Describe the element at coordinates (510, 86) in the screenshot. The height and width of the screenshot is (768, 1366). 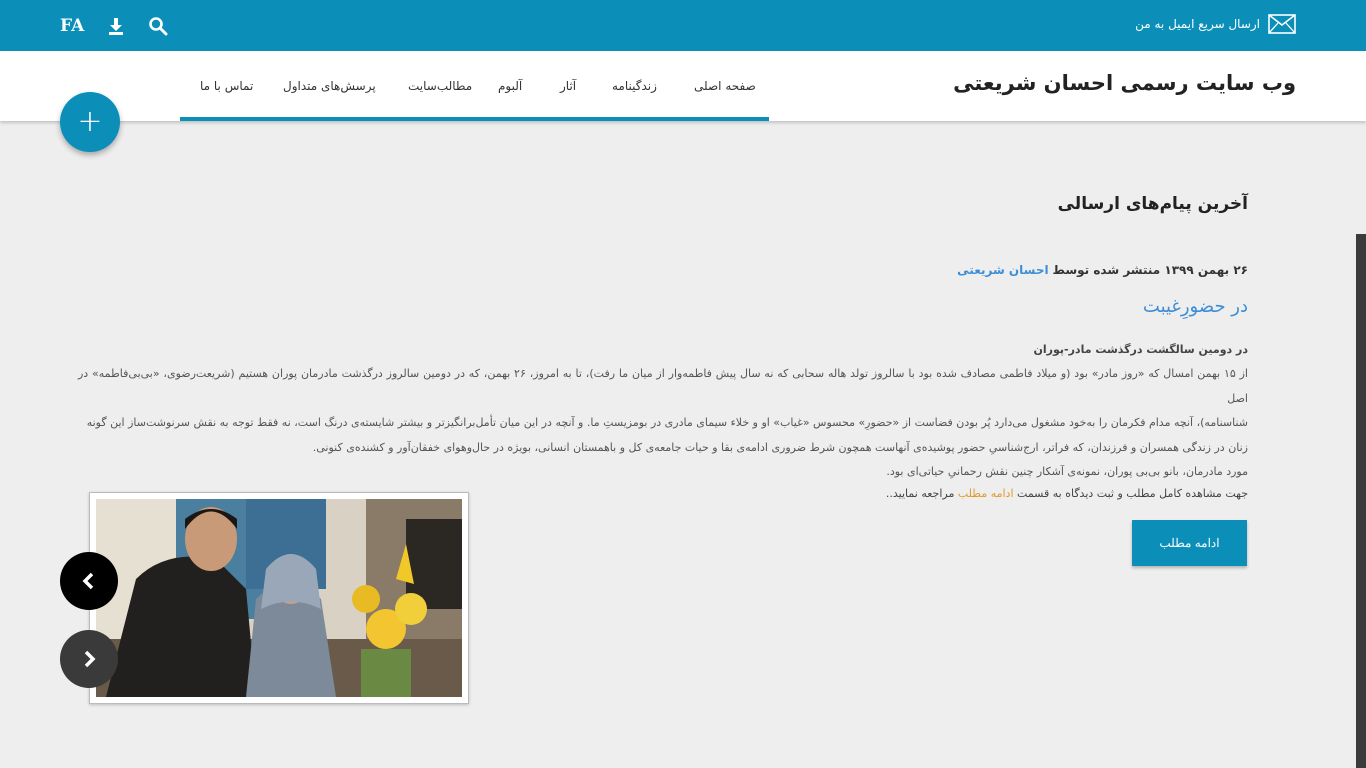
I see `nav-item-album: آلبوم` at that location.